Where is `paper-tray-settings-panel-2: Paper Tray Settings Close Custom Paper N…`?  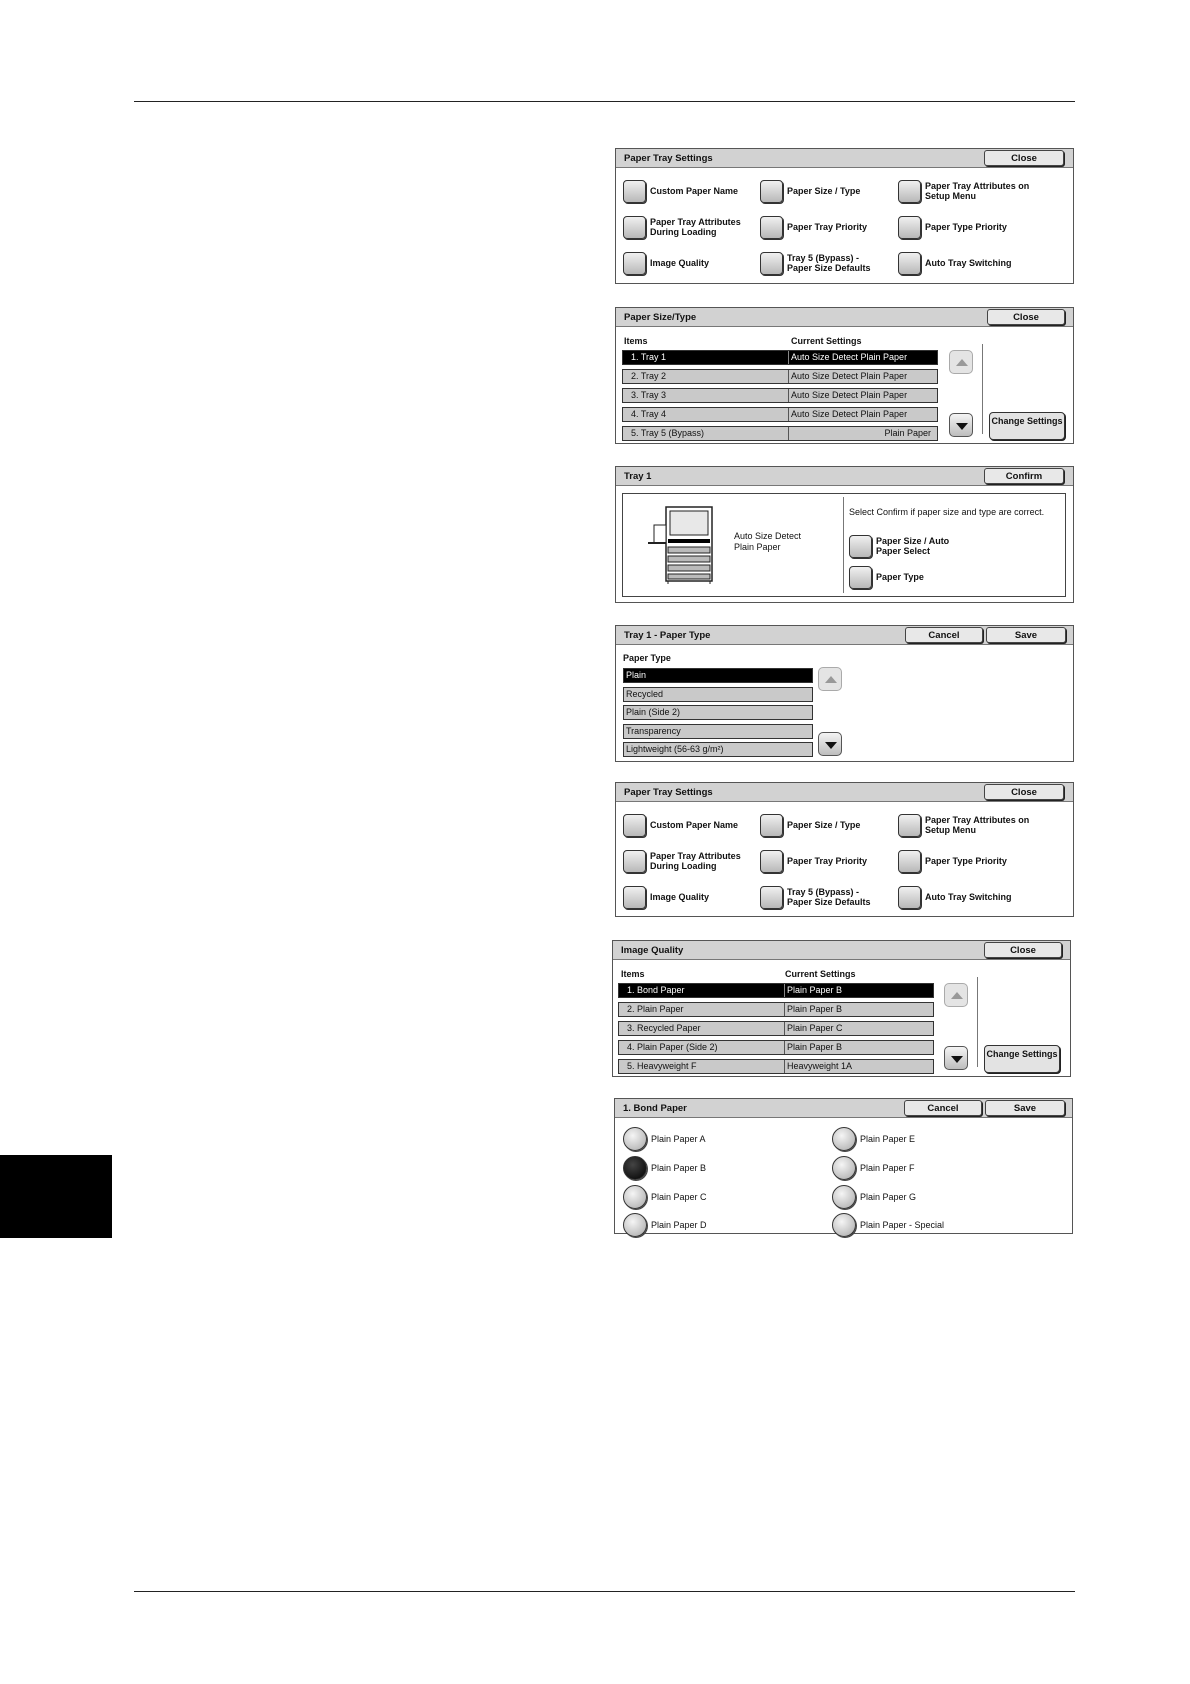
paper-tray-settings-panel-2: Paper Tray Settings Close Custom Paper N… is located at coordinates (844, 849).